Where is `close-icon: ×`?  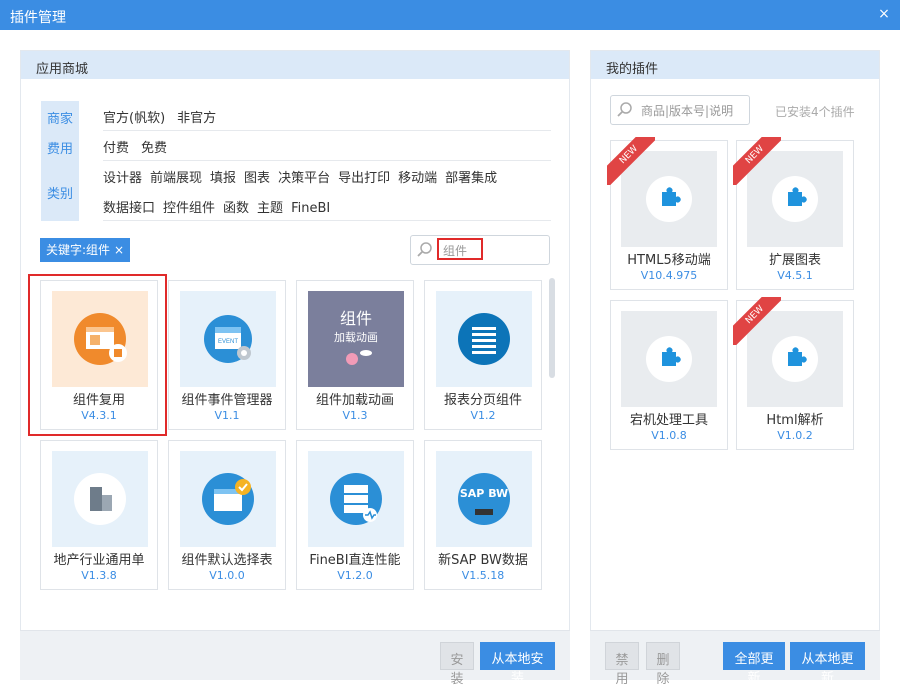 close-icon: × is located at coordinates (884, 14).